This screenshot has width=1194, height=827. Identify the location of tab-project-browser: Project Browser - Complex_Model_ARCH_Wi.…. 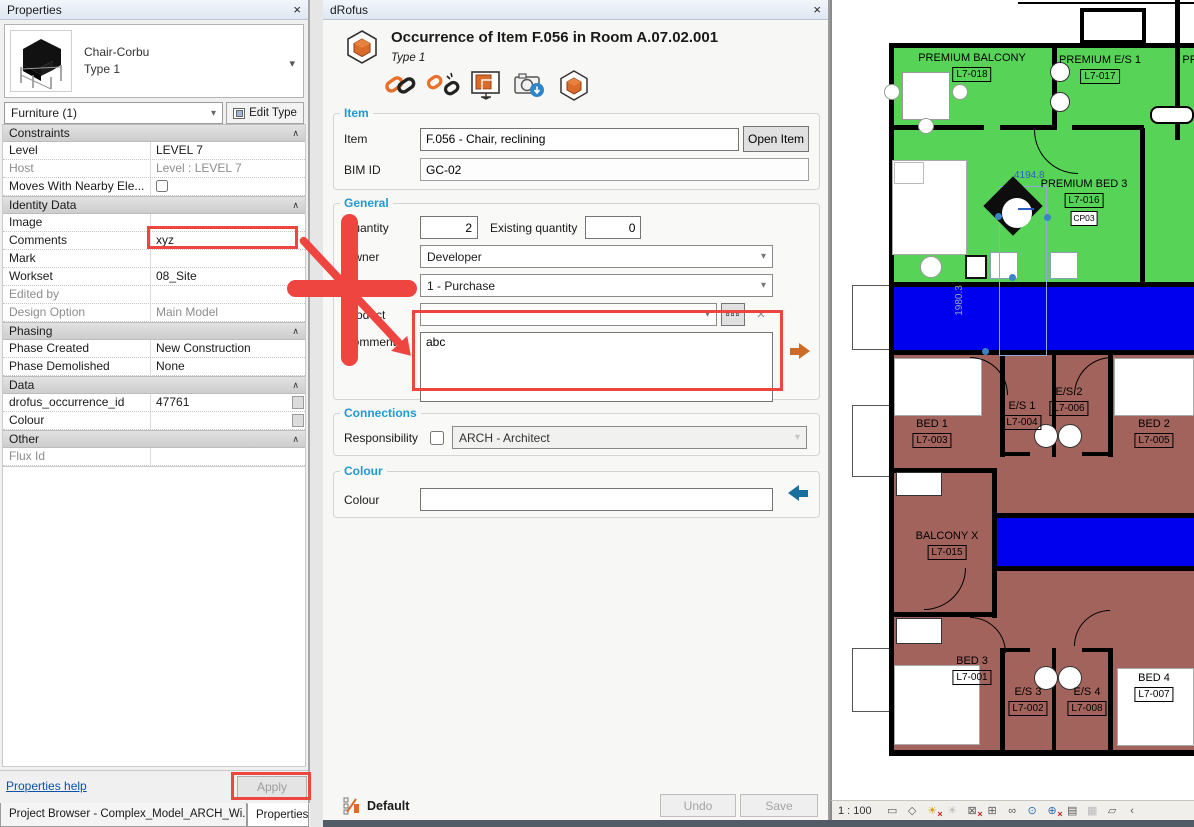
(123, 815).